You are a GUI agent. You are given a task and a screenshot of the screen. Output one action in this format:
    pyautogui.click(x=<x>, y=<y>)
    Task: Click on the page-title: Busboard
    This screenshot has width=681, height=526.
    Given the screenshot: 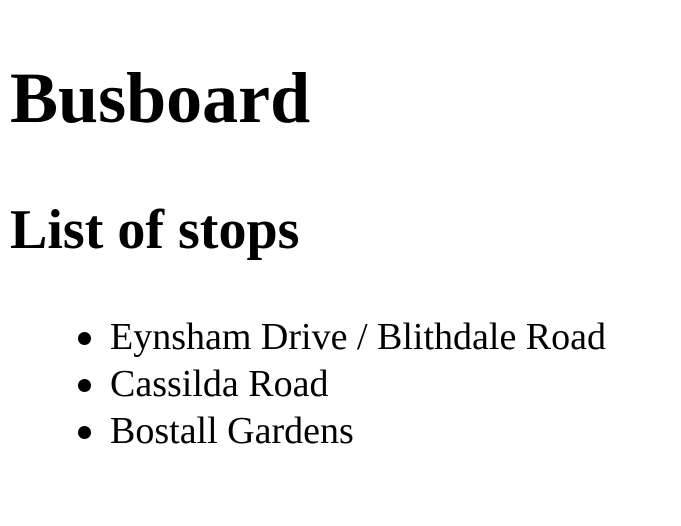 What is the action you would take?
    pyautogui.click(x=160, y=98)
    